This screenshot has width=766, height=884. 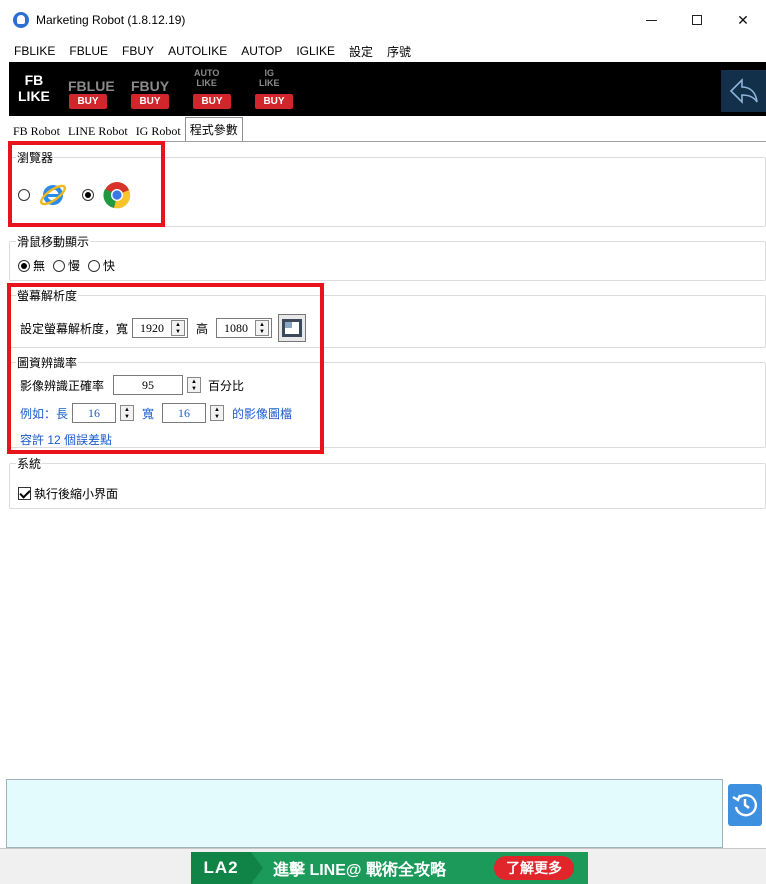 I want to click on tab-ig-robot: IG Robot, so click(x=158, y=131).